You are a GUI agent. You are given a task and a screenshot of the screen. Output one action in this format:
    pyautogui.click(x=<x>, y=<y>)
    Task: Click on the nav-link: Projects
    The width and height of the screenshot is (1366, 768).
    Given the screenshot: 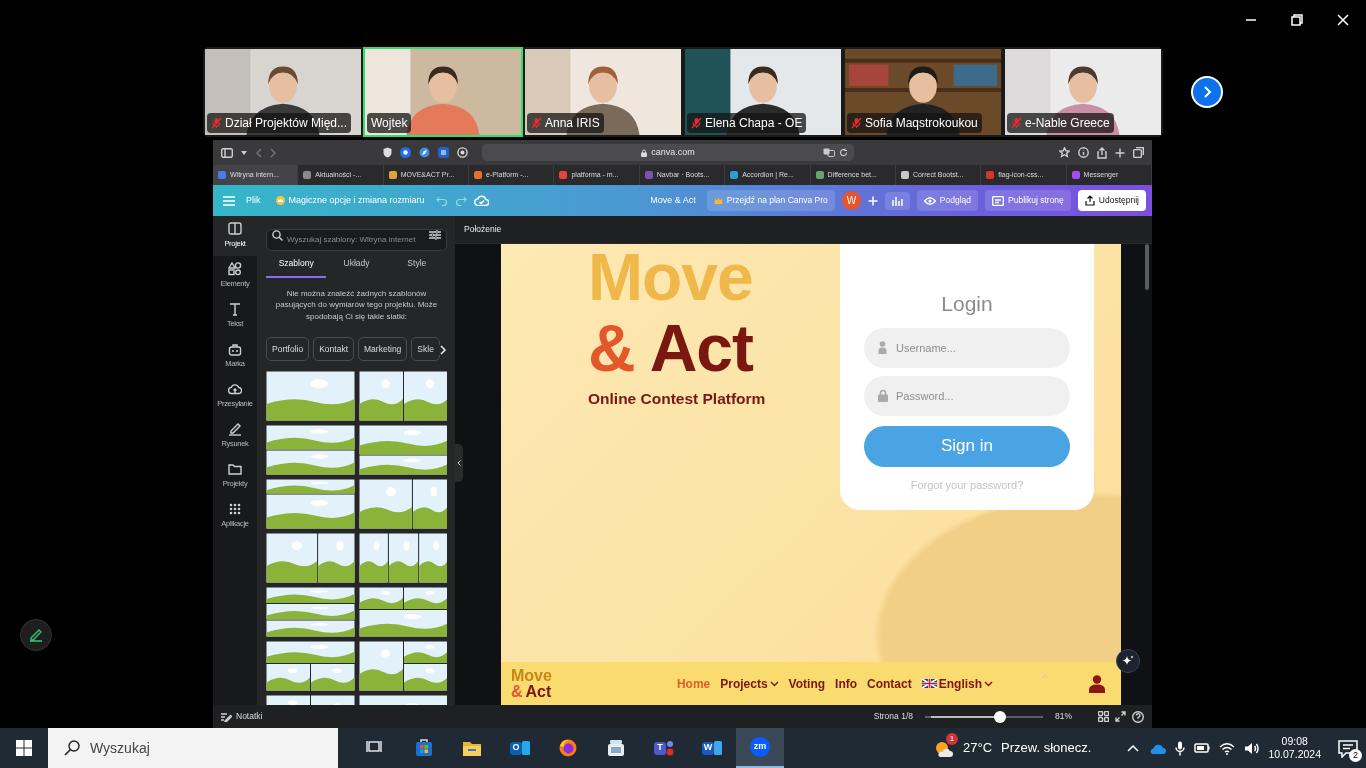 What is the action you would take?
    pyautogui.click(x=749, y=683)
    